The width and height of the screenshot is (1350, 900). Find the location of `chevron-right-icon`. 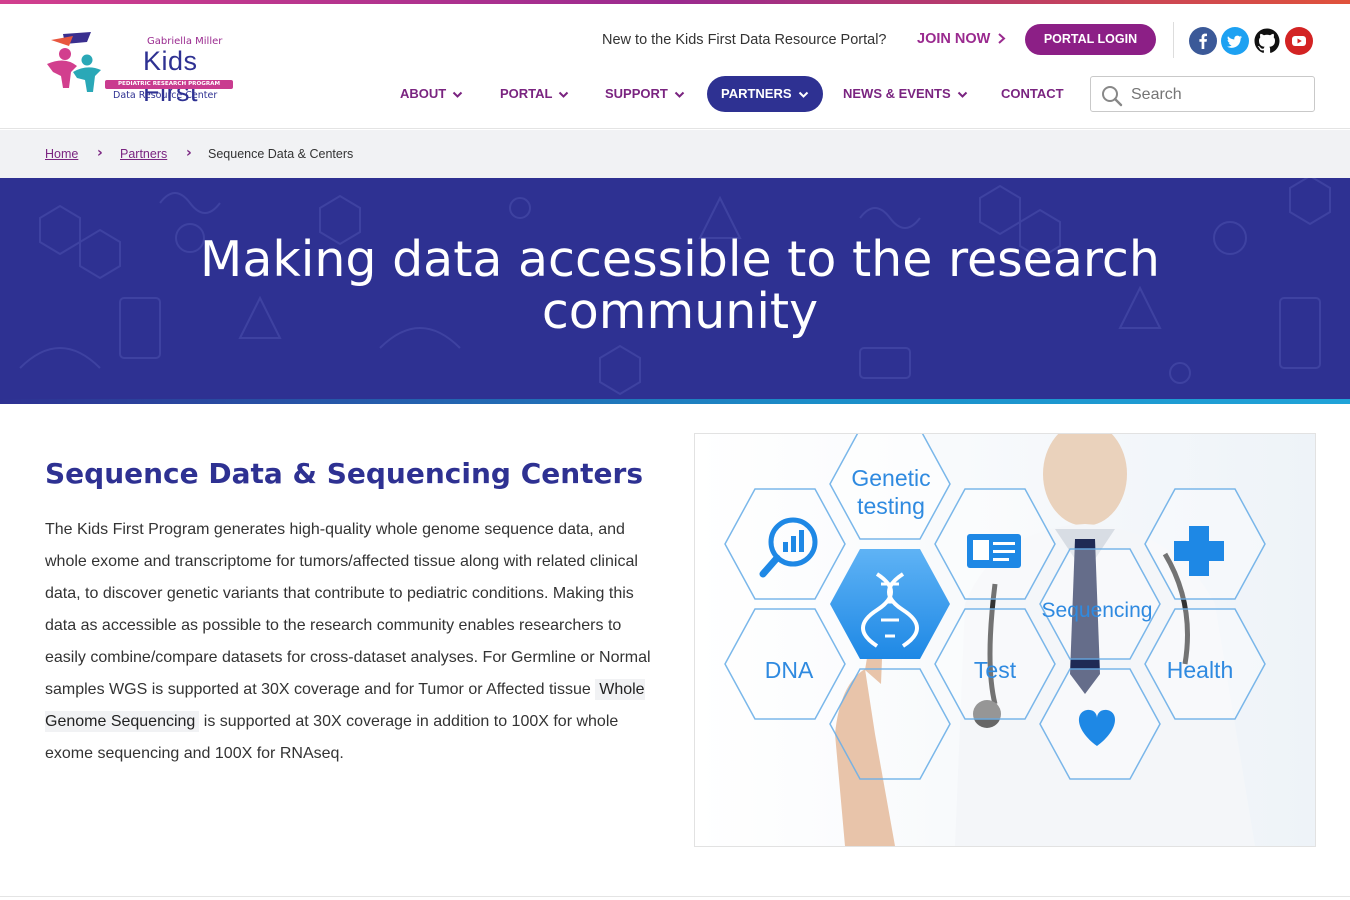

chevron-right-icon is located at coordinates (1002, 38).